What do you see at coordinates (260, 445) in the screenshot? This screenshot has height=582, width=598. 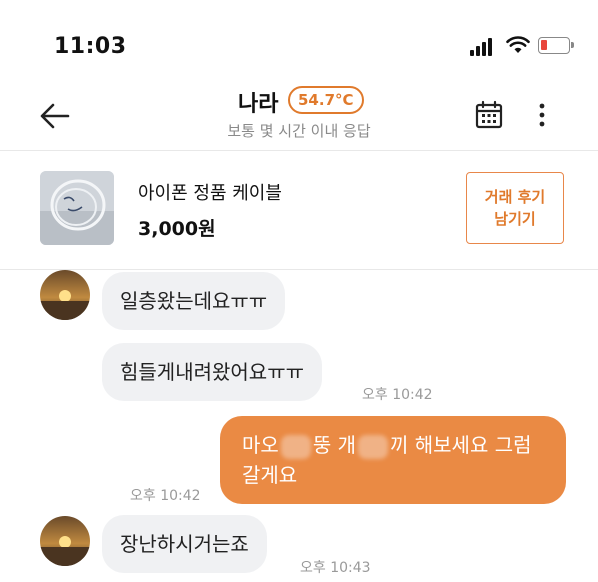 I see `message-text-part: 마오` at bounding box center [260, 445].